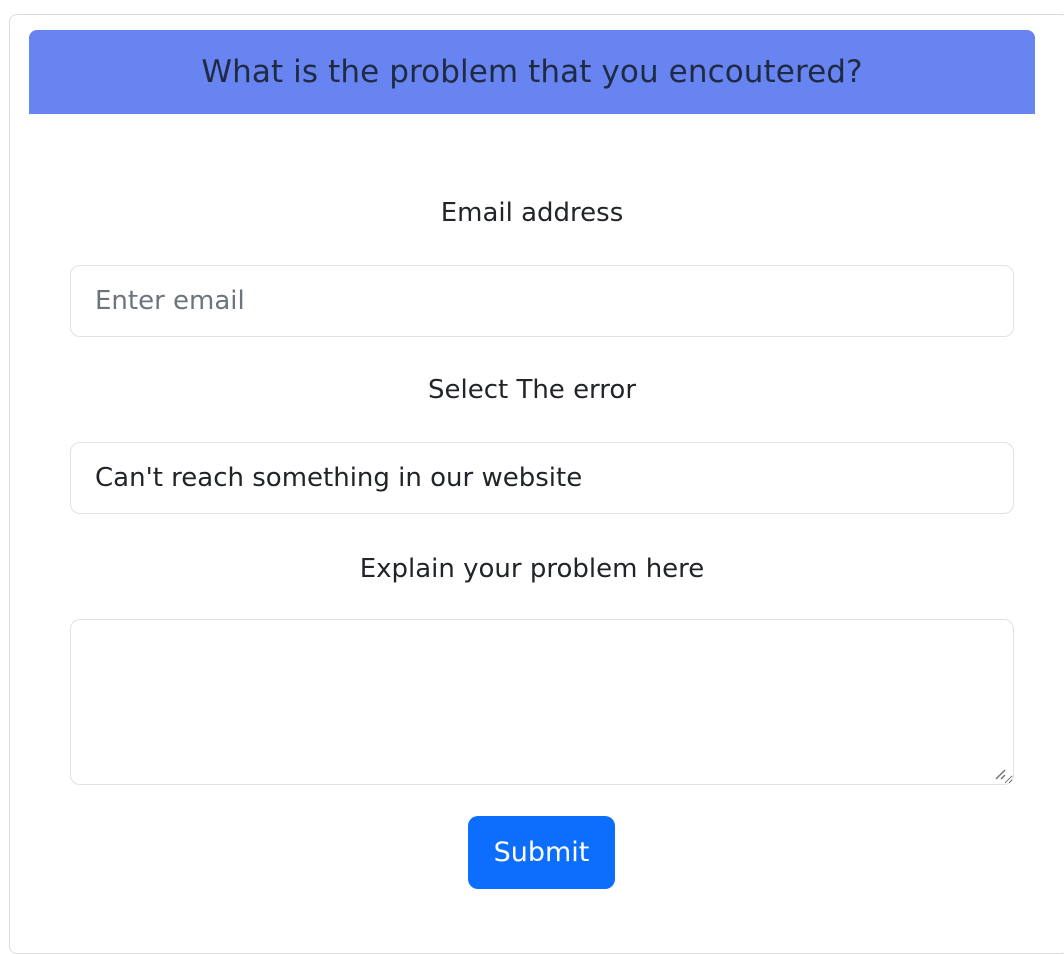 This screenshot has height=954, width=1064. What do you see at coordinates (541, 852) in the screenshot?
I see `submit-button: Submit` at bounding box center [541, 852].